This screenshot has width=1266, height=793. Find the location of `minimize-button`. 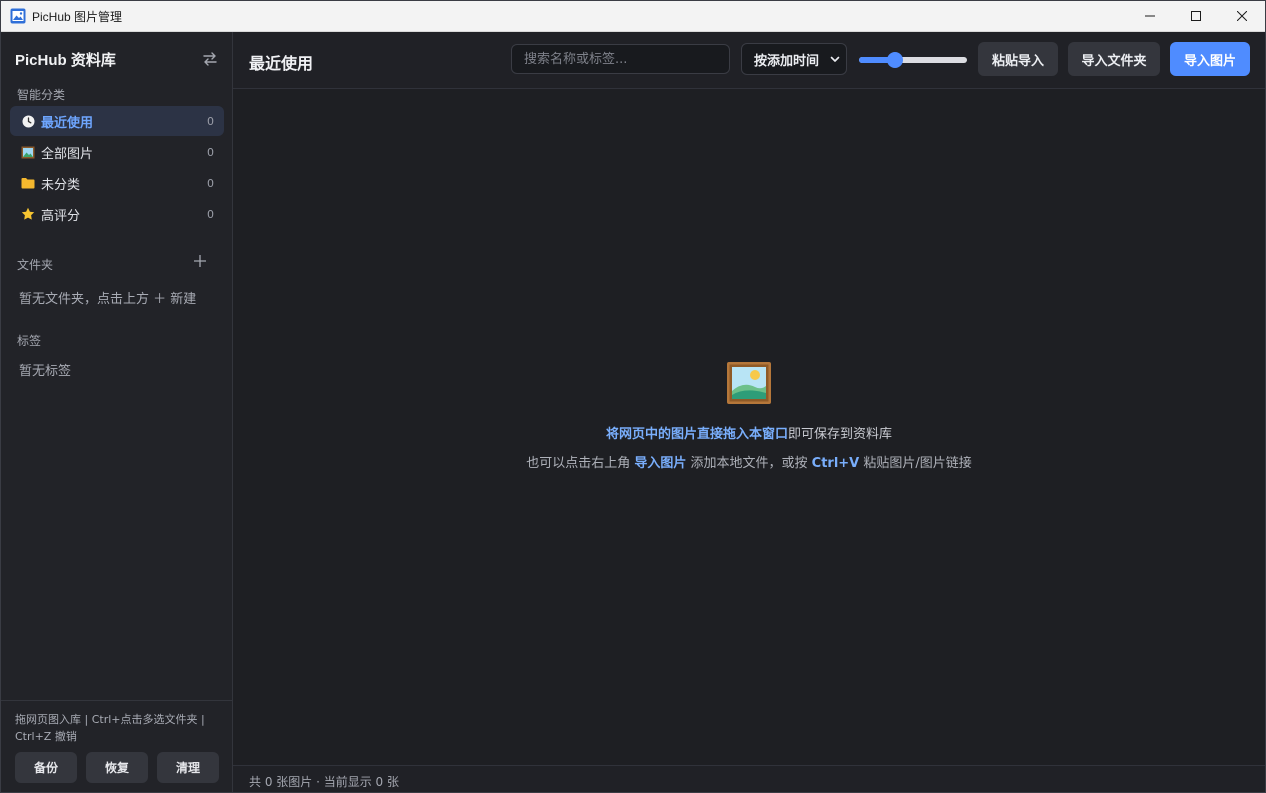

minimize-button is located at coordinates (1150, 16).